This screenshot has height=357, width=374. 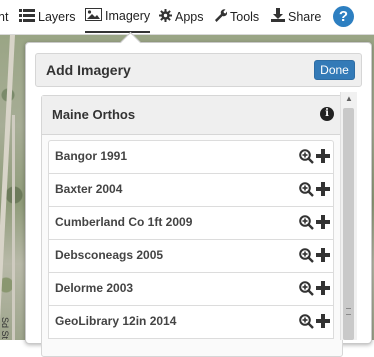 I want to click on toolbar-item-layers: Layers, so click(x=47, y=16).